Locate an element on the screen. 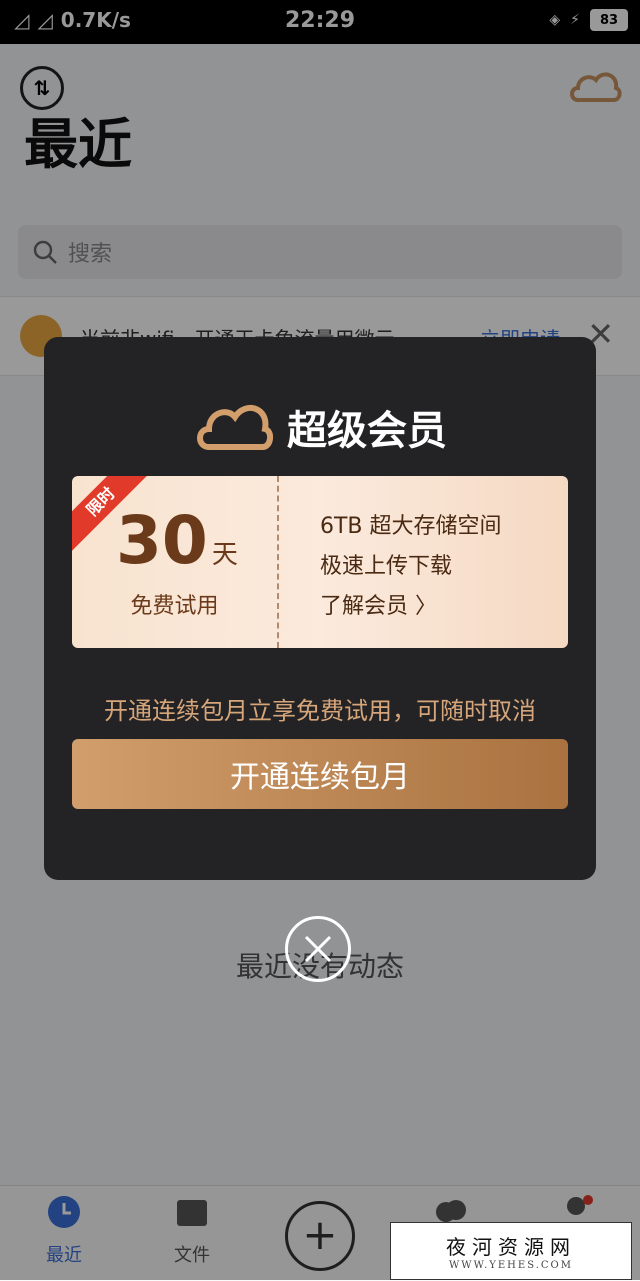 The image size is (640, 1281). dialog-title: 超级会员 is located at coordinates (367, 431).